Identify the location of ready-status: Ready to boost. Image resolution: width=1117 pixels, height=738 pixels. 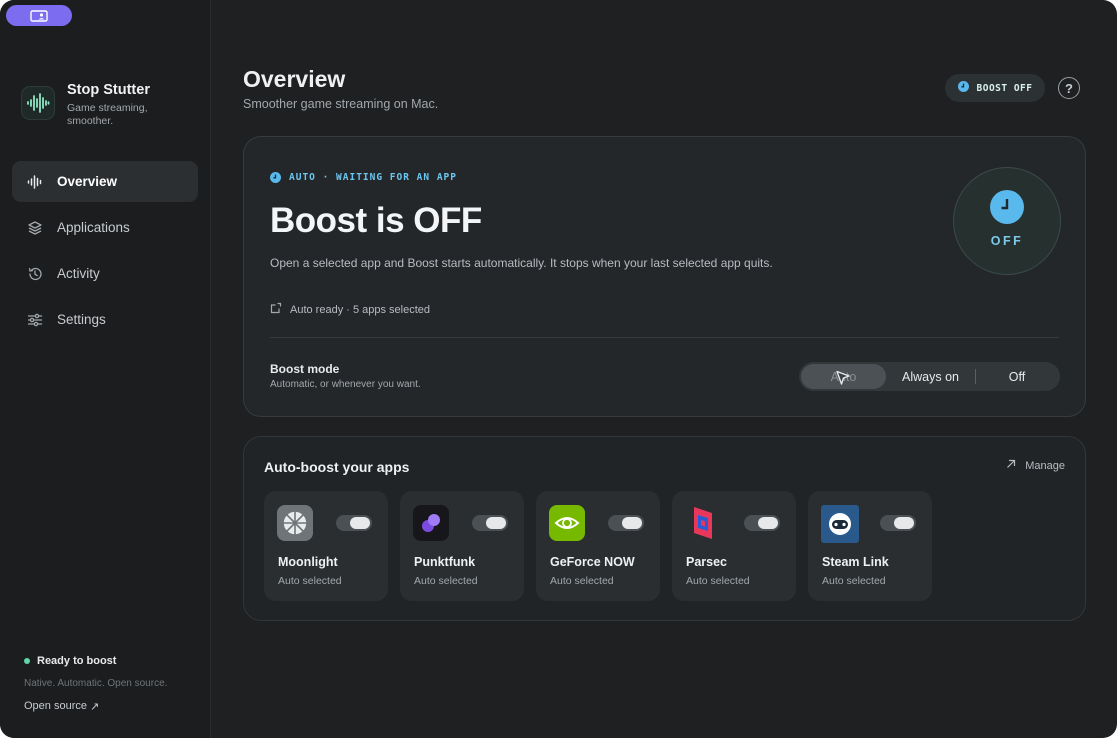
(95, 661).